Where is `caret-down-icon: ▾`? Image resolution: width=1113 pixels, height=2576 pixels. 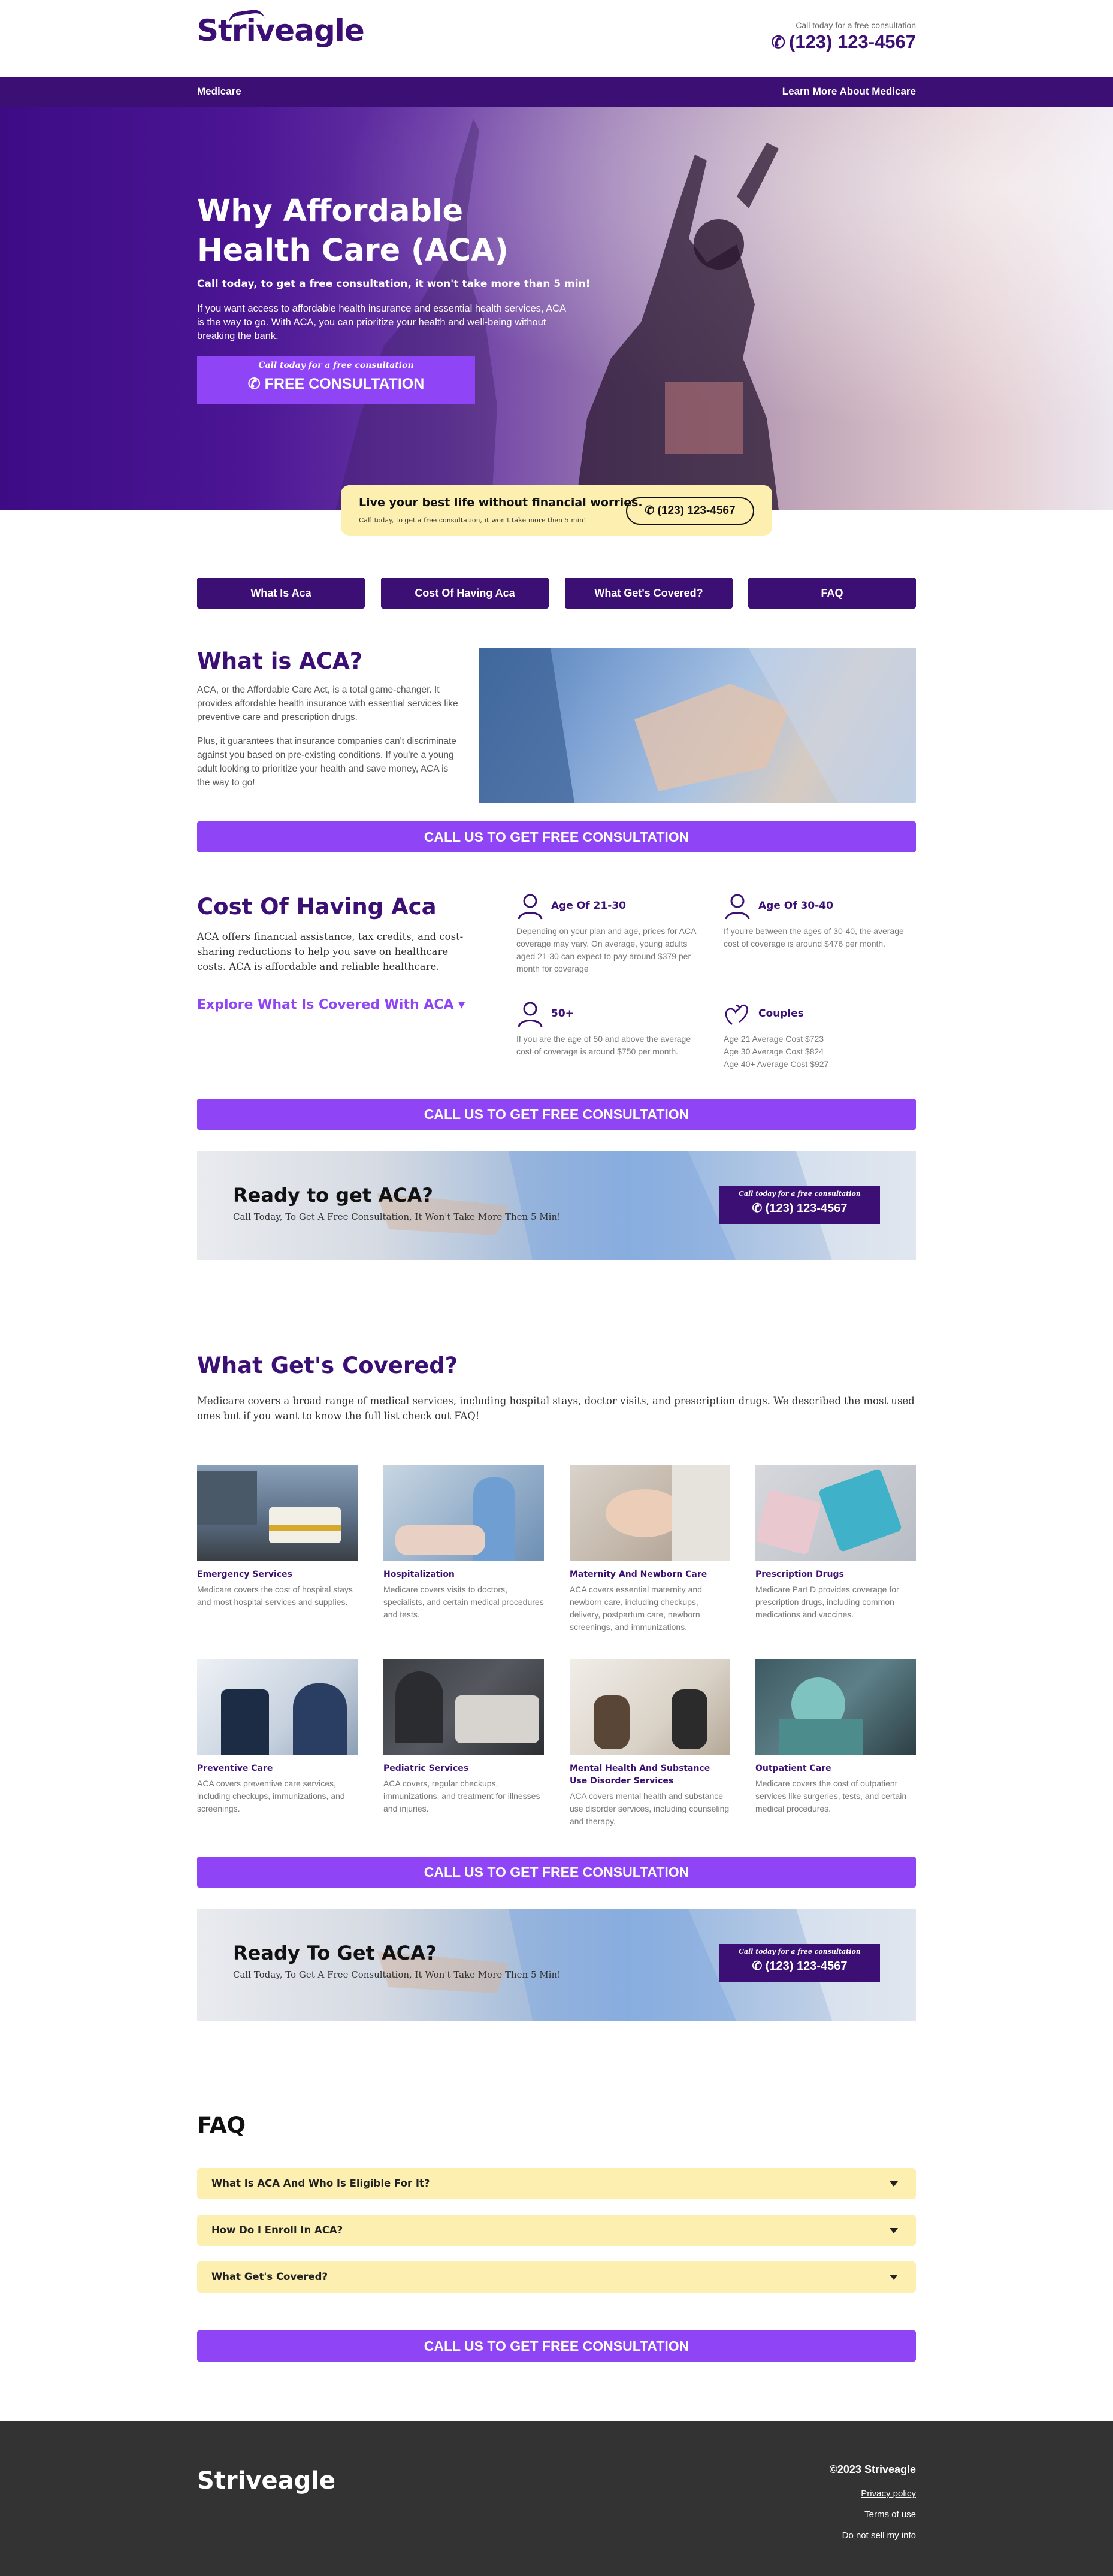
caret-down-icon: ▾ is located at coordinates (459, 1004).